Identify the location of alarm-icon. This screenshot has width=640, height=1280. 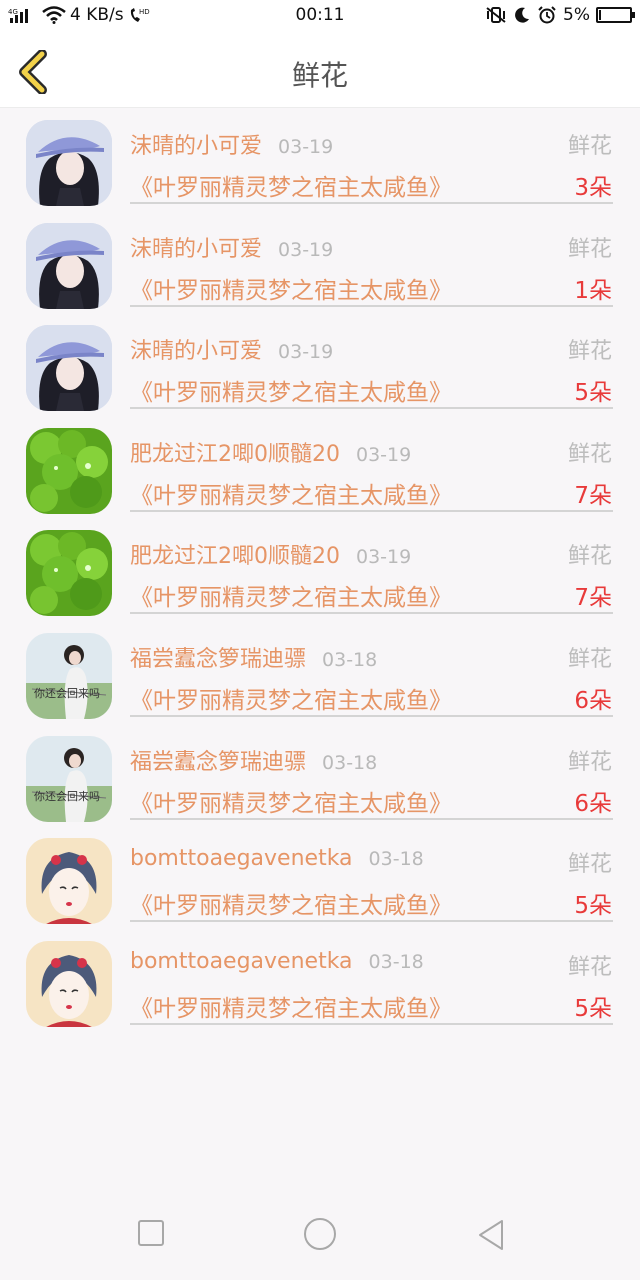
(547, 15).